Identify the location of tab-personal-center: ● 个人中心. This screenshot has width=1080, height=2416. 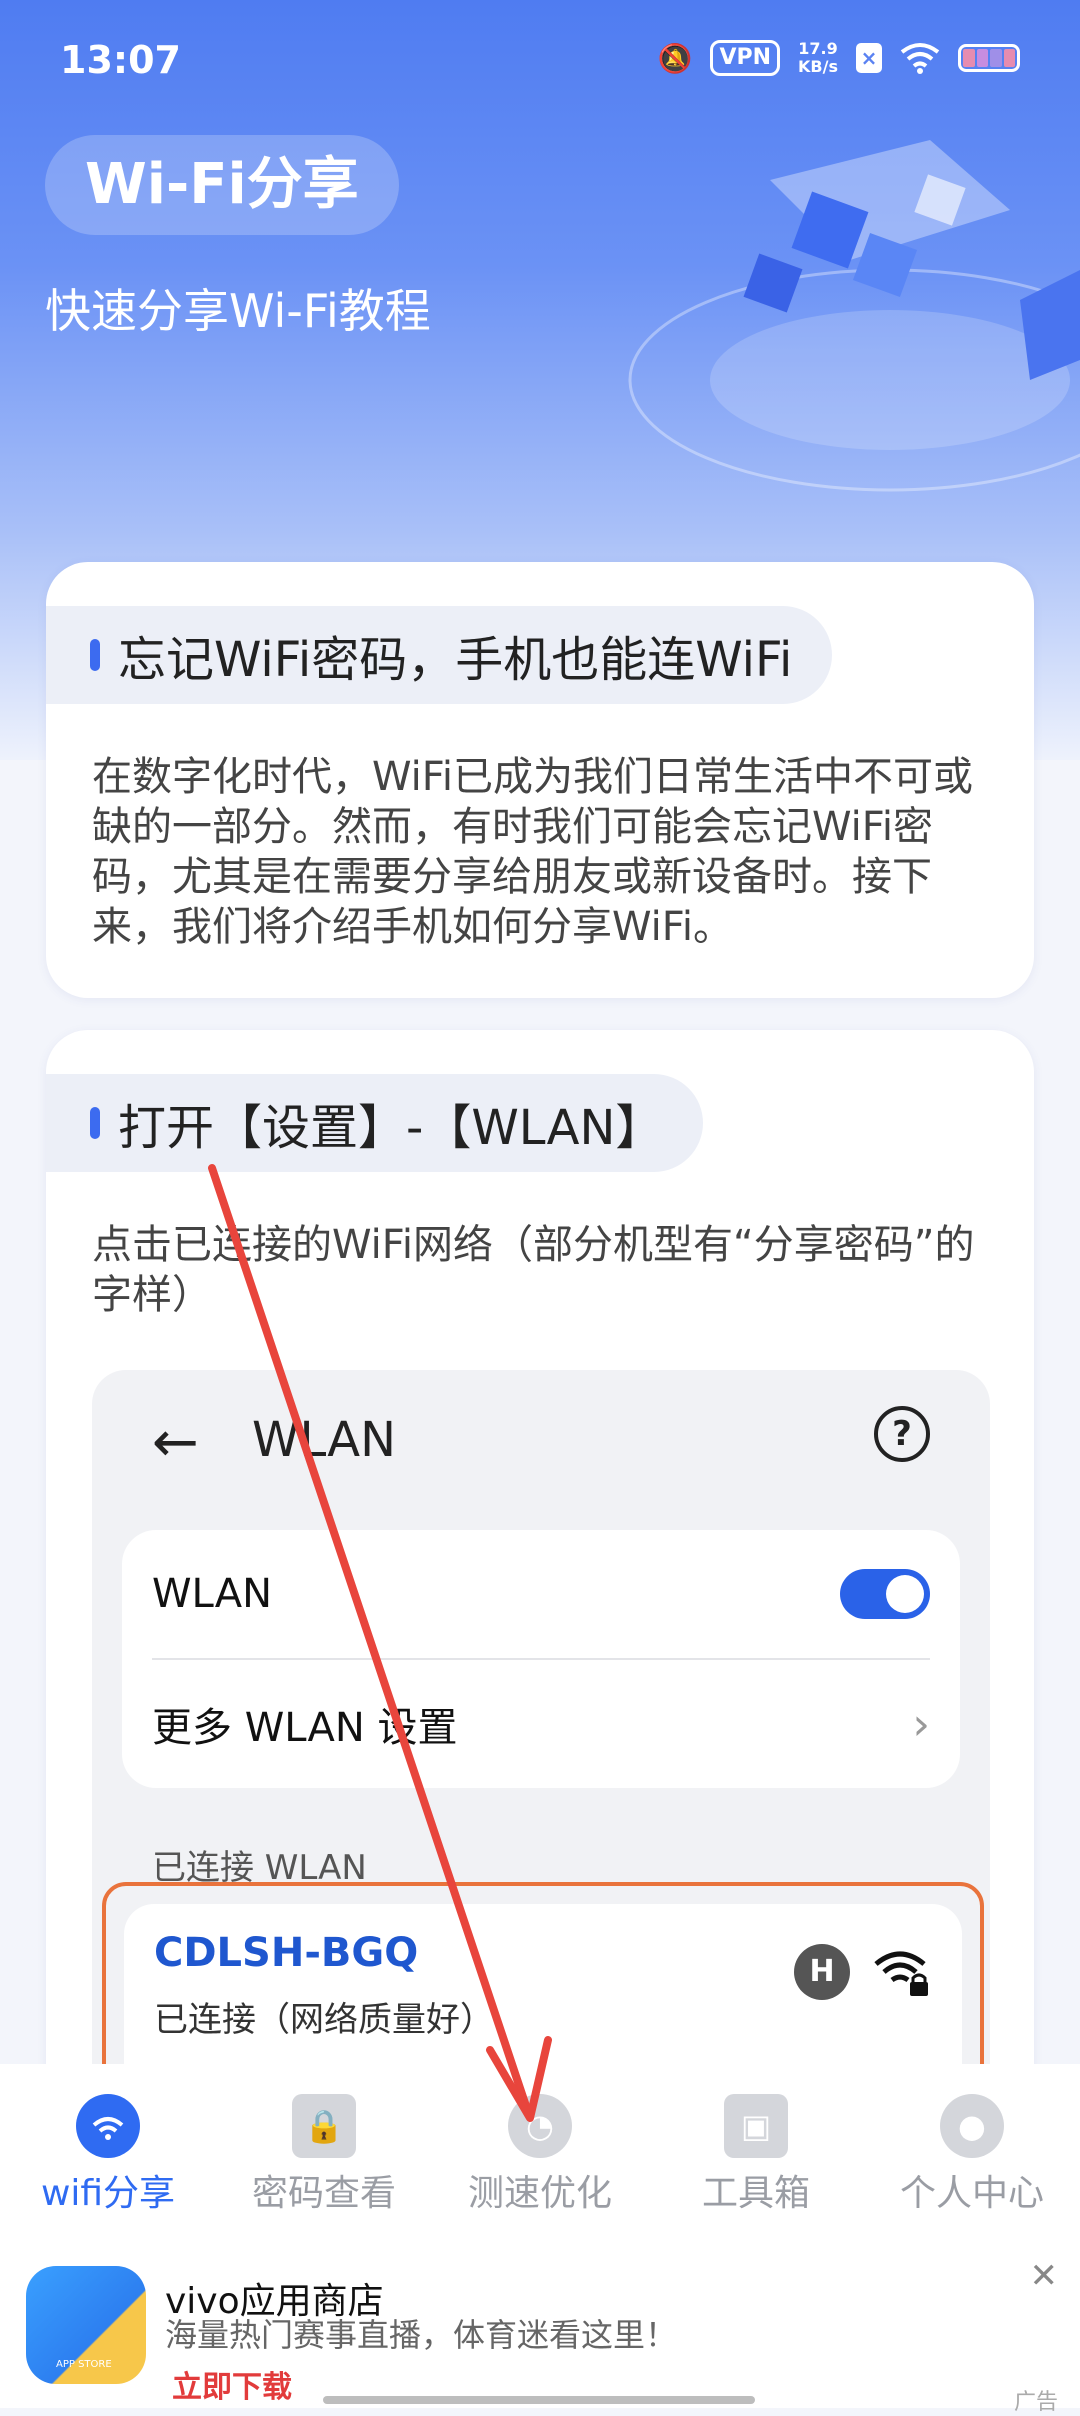
(972, 2155).